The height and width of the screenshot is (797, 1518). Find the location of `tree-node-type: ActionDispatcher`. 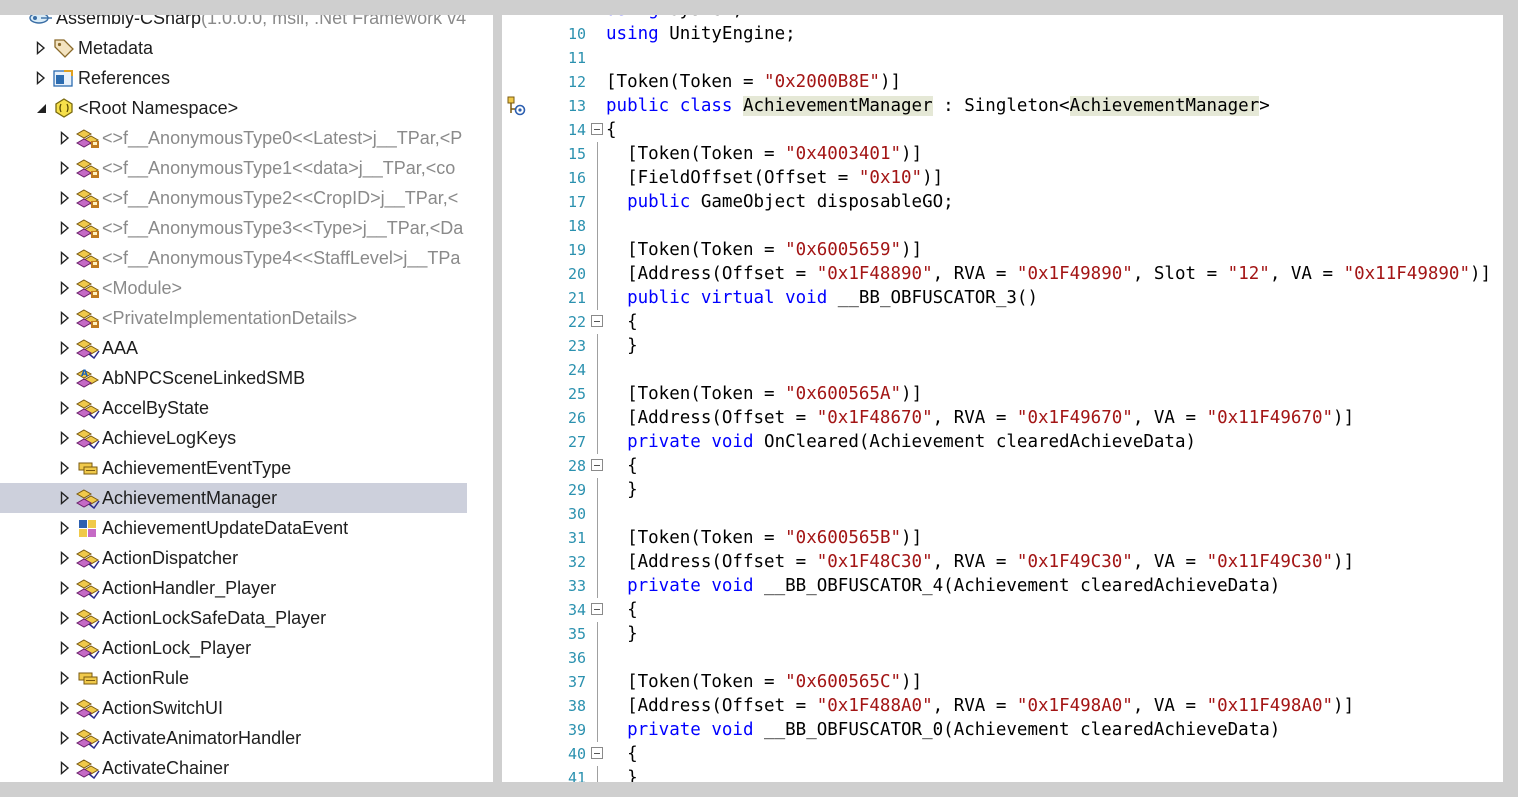

tree-node-type: ActionDispatcher is located at coordinates (233, 558).